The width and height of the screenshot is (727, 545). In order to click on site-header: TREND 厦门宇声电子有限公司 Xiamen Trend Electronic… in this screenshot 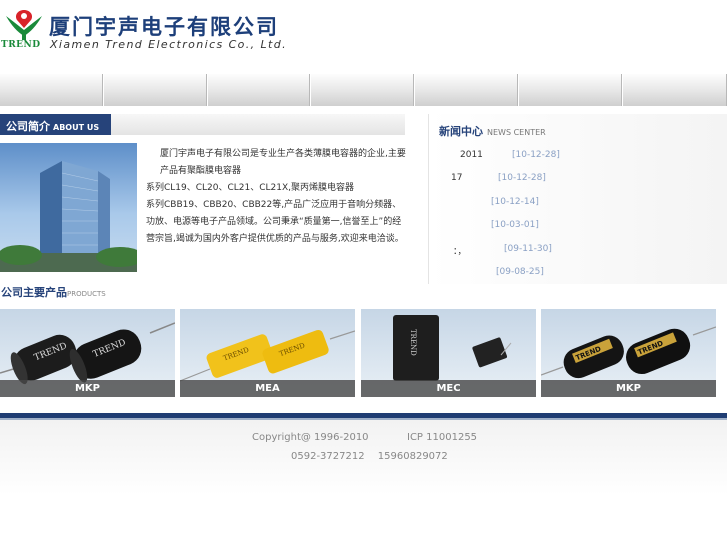, I will do `click(363, 37)`.